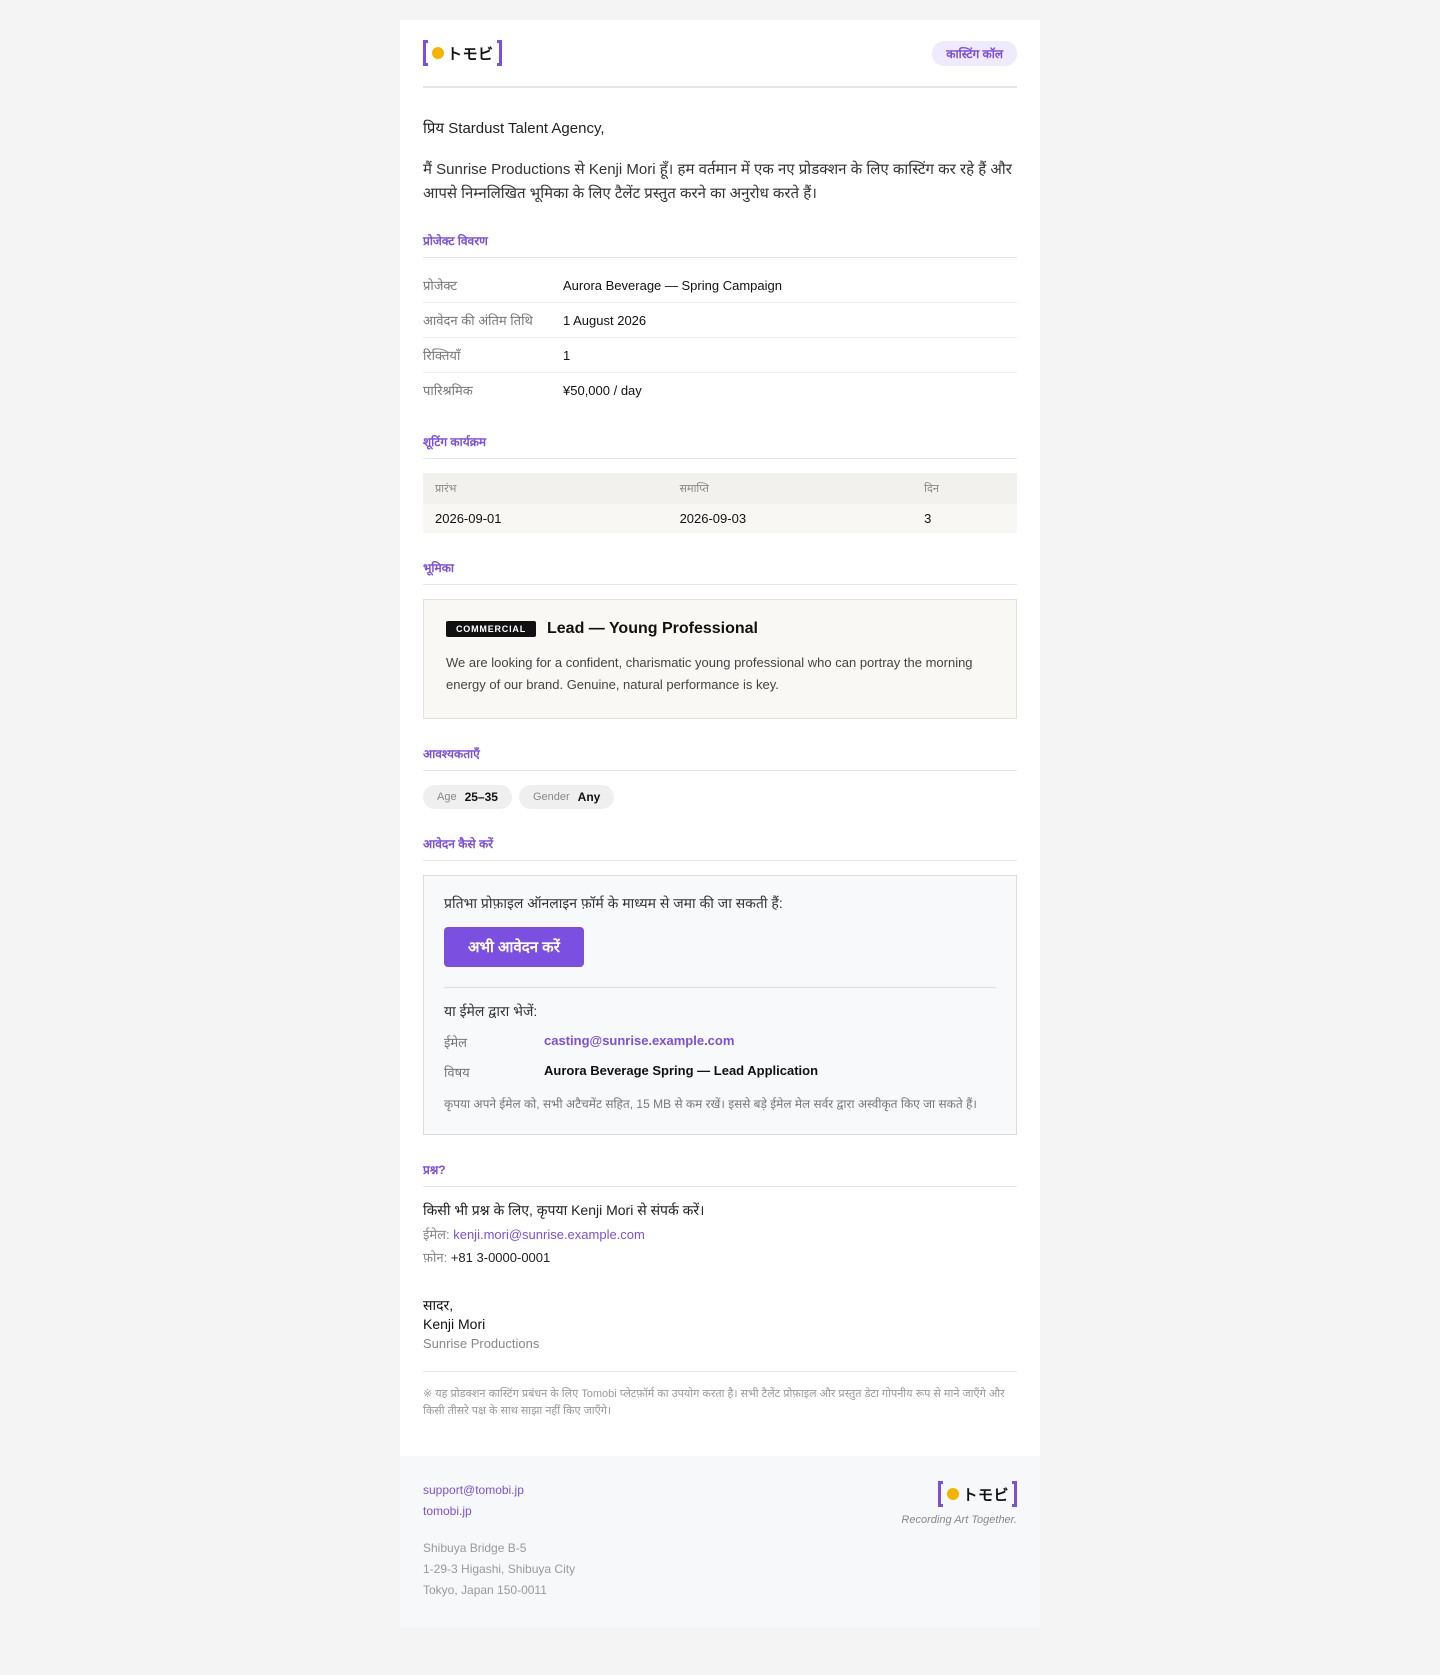 Image resolution: width=1440 pixels, height=1675 pixels. What do you see at coordinates (605, 320) in the screenshot?
I see `detail-value: 1 August 2026` at bounding box center [605, 320].